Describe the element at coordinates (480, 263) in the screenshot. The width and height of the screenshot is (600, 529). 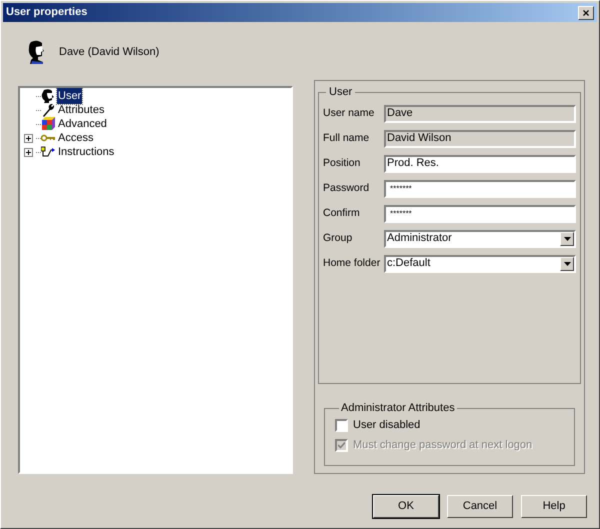
I see `dropdown: c:Default` at that location.